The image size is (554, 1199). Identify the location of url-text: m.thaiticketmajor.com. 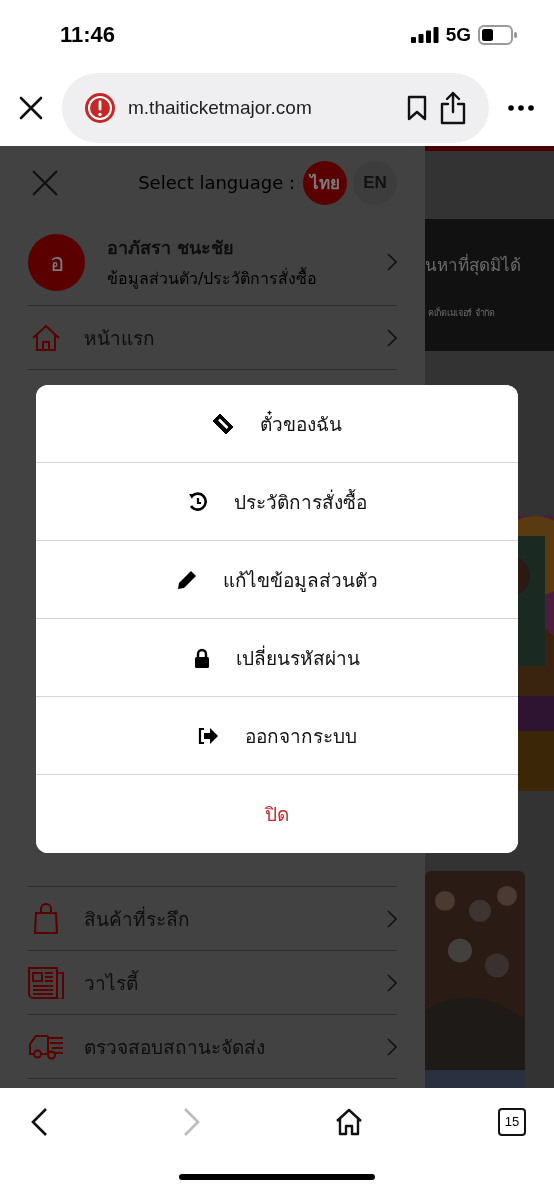
(220, 108).